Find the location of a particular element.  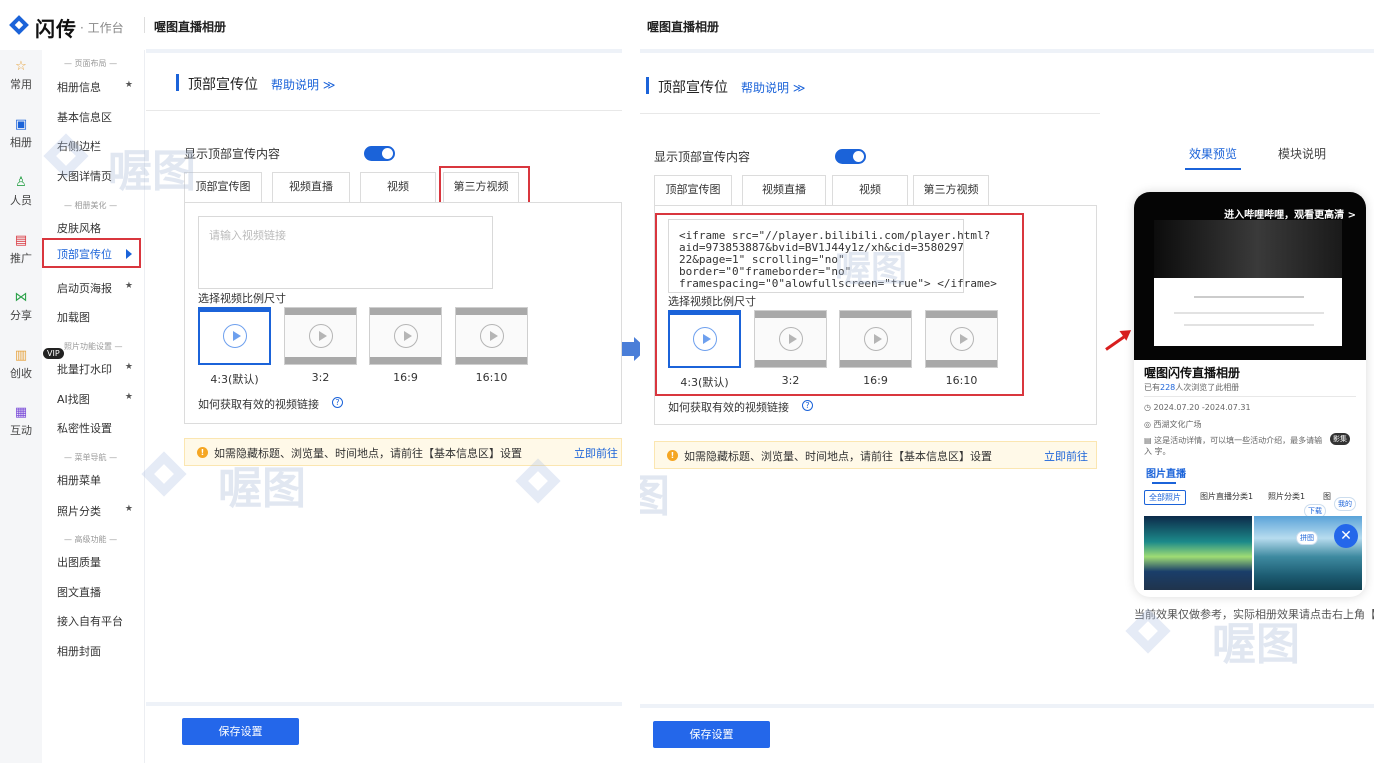

rail-label: 人员 is located at coordinates (21, 200).